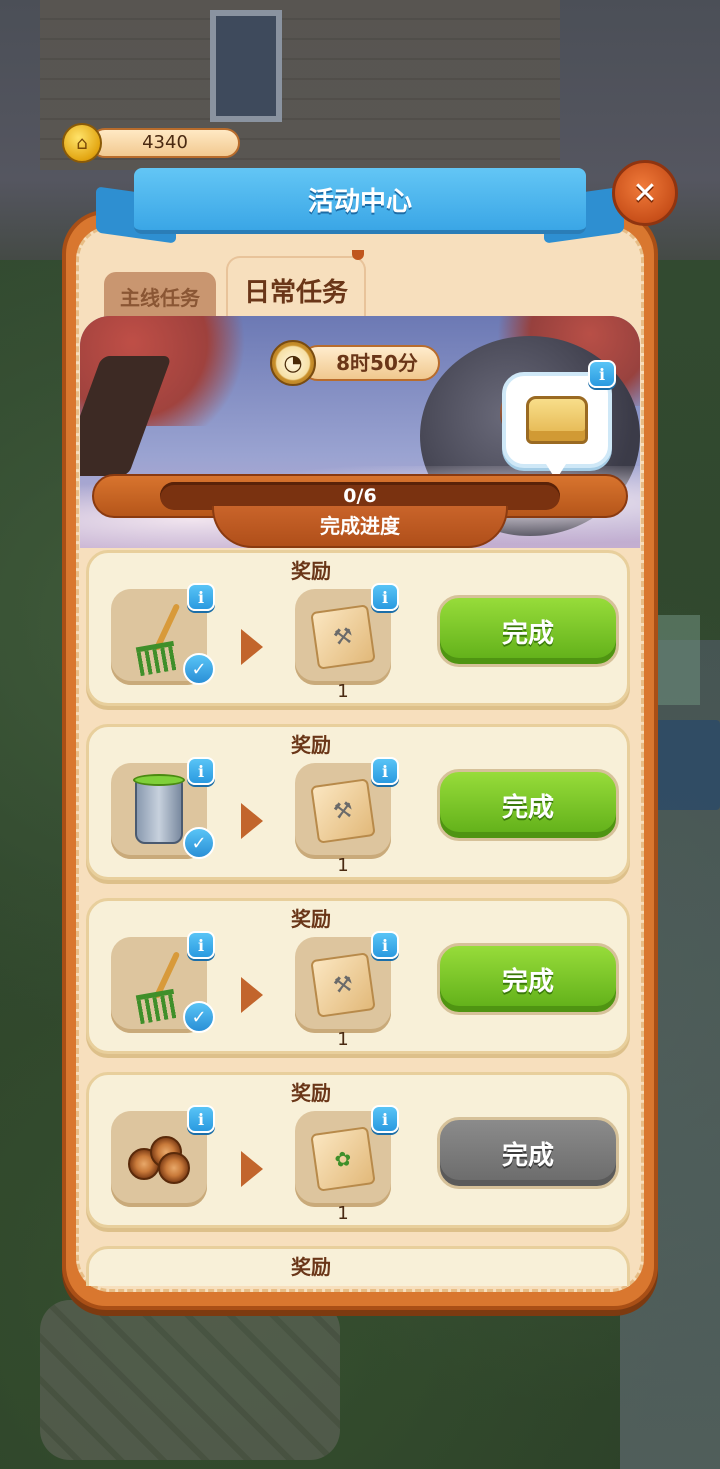 This screenshot has height=1469, width=720. I want to click on page-title: 活动中心, so click(360, 201).